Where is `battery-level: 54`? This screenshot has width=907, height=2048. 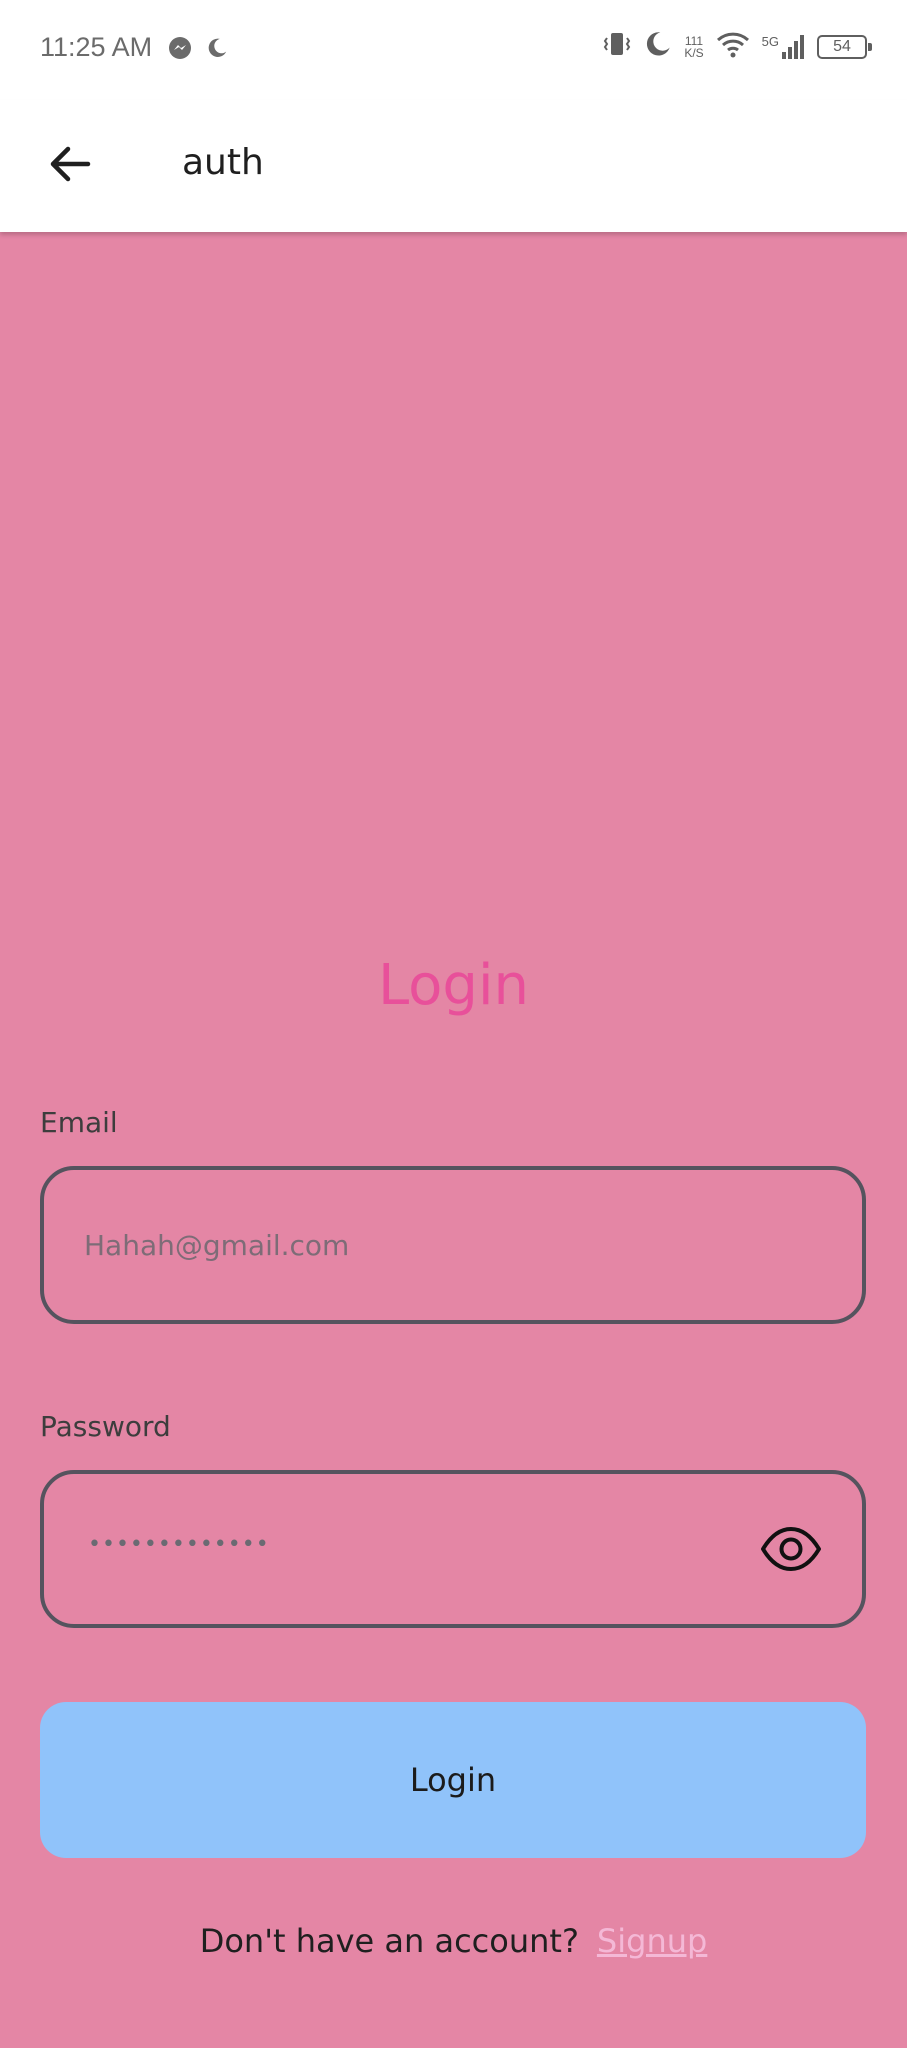 battery-level: 54 is located at coordinates (842, 46).